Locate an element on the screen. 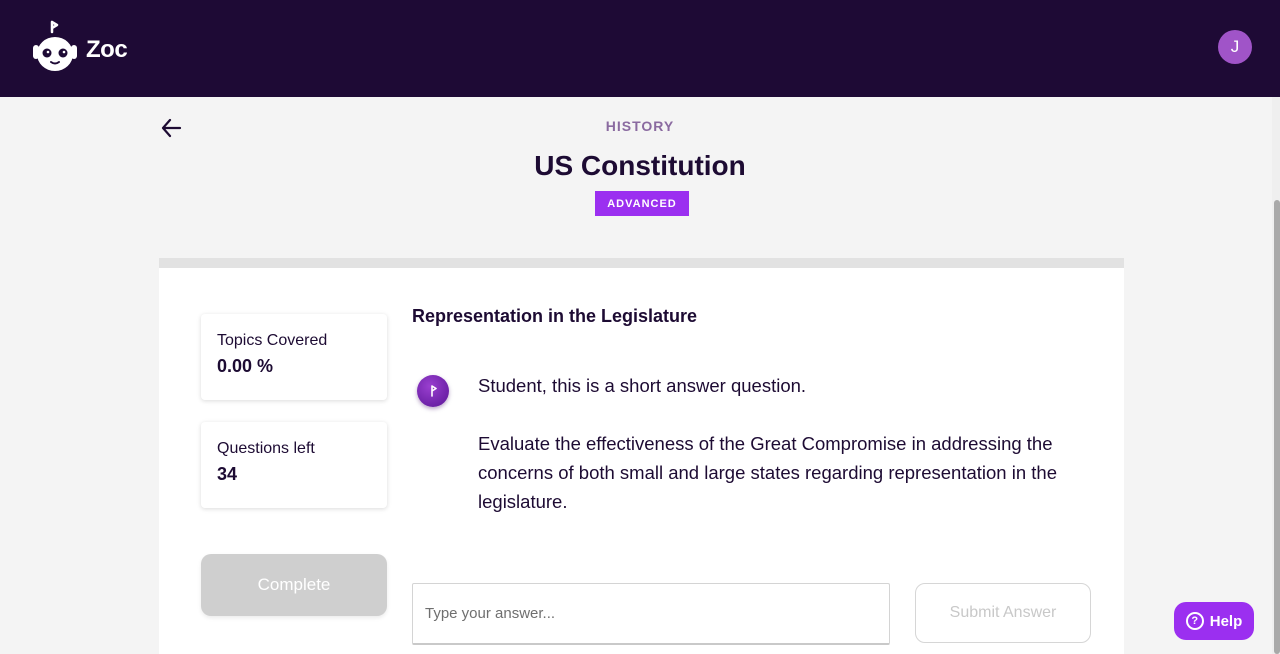 The width and height of the screenshot is (1280, 654). answer-input is located at coordinates (651, 614).